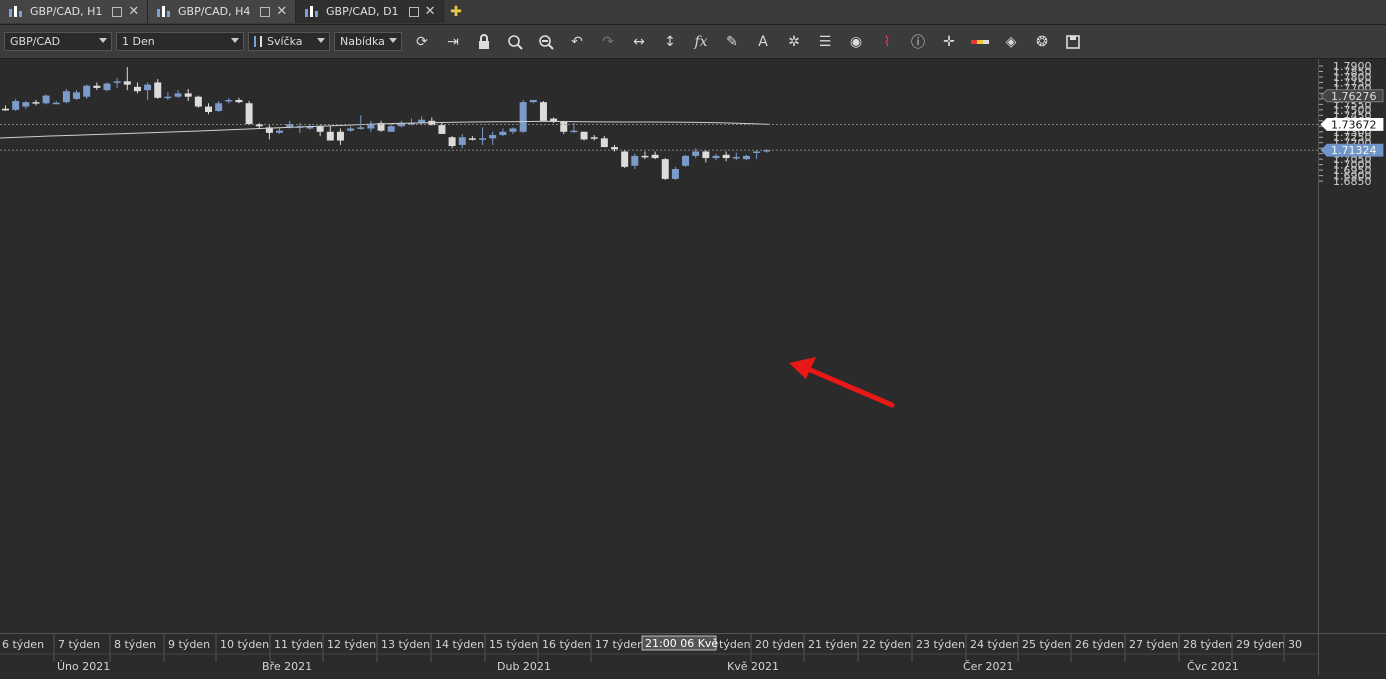  What do you see at coordinates (856, 42) in the screenshot?
I see `visibility-icon: ◉` at bounding box center [856, 42].